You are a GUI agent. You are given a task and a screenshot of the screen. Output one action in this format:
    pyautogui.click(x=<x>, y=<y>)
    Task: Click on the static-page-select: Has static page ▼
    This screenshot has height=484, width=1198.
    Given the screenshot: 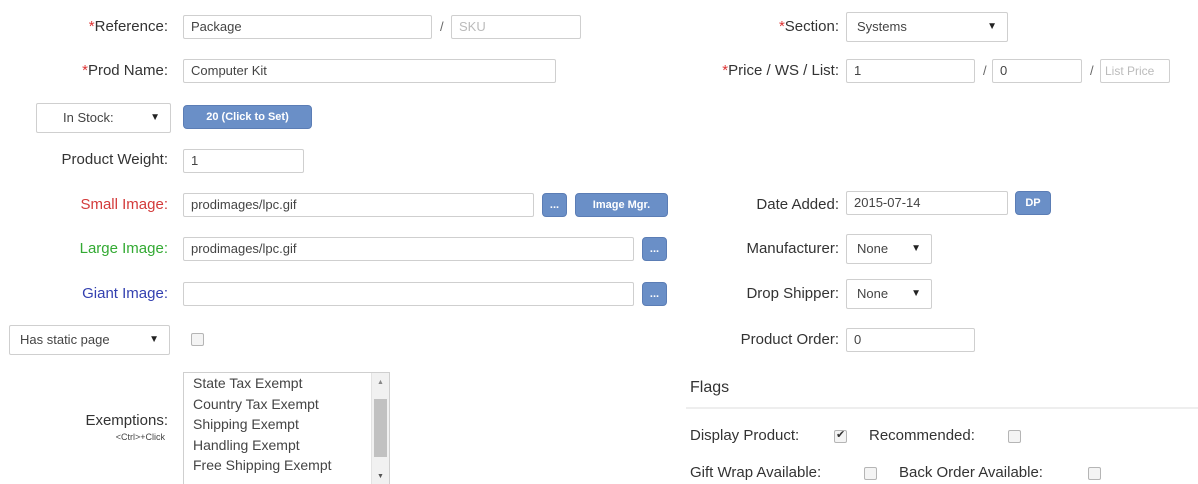 What is the action you would take?
    pyautogui.click(x=89, y=340)
    